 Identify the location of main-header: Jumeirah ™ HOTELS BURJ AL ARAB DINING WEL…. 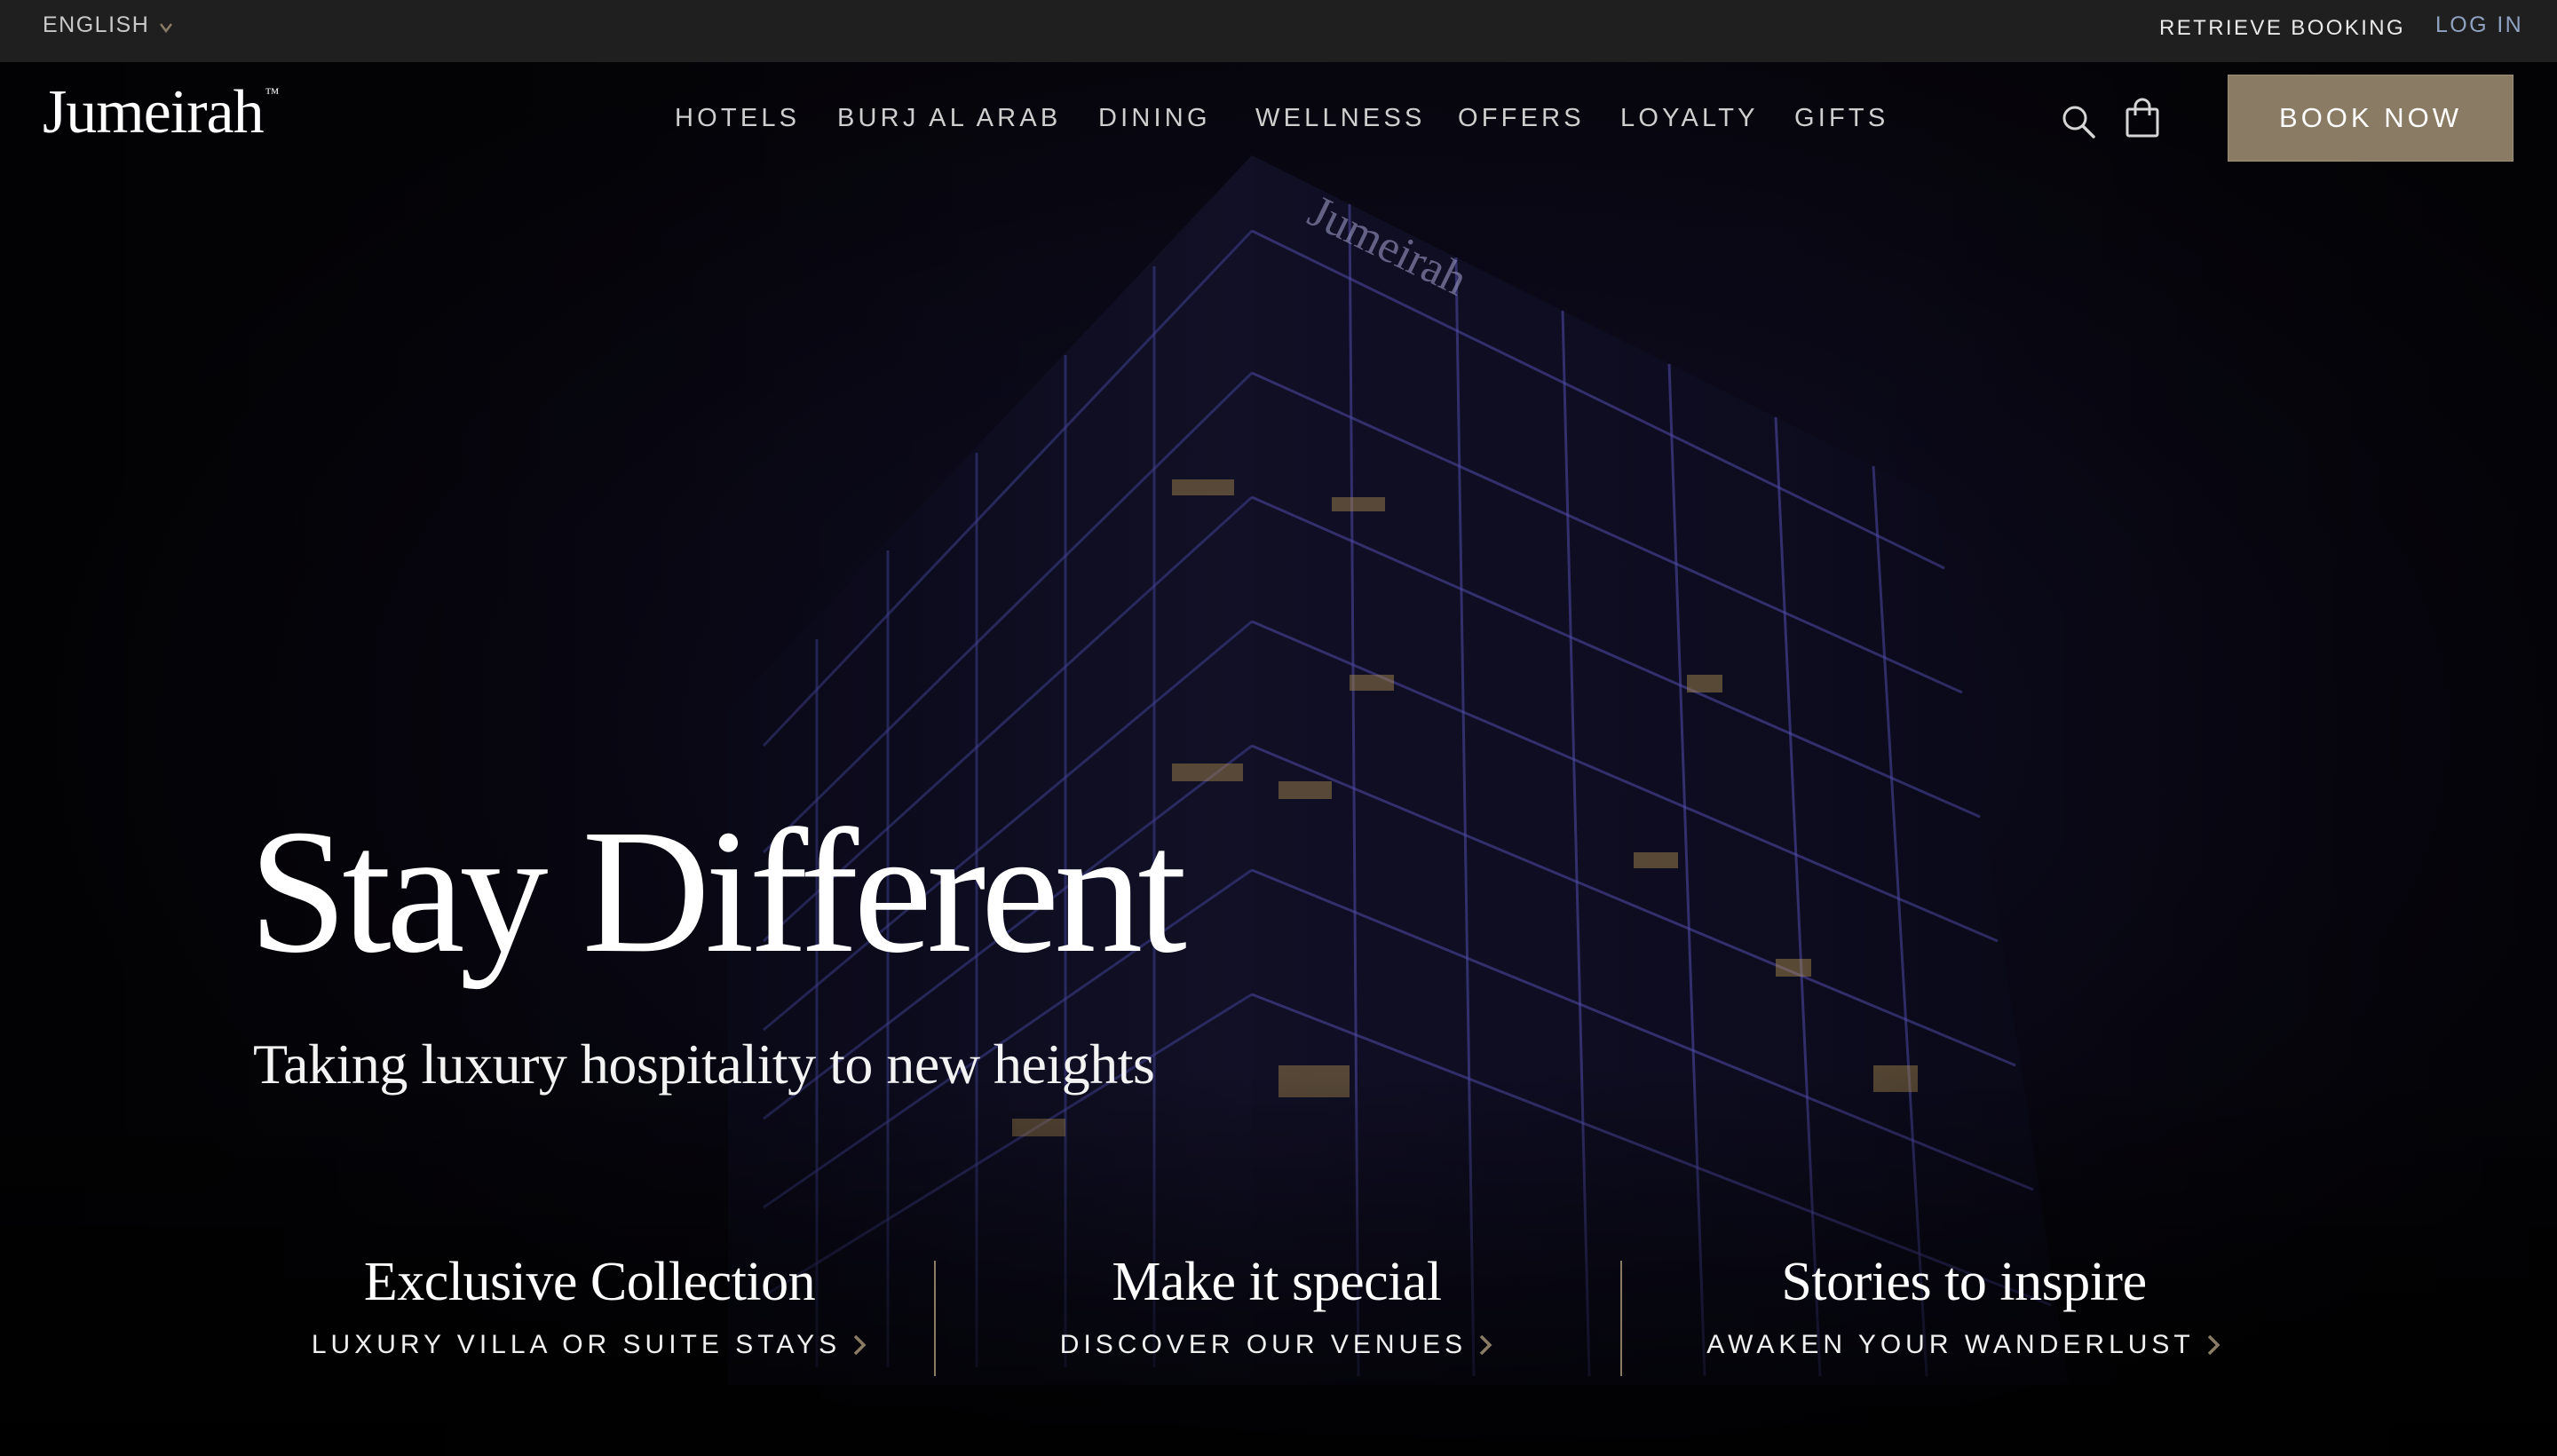
(1278, 119).